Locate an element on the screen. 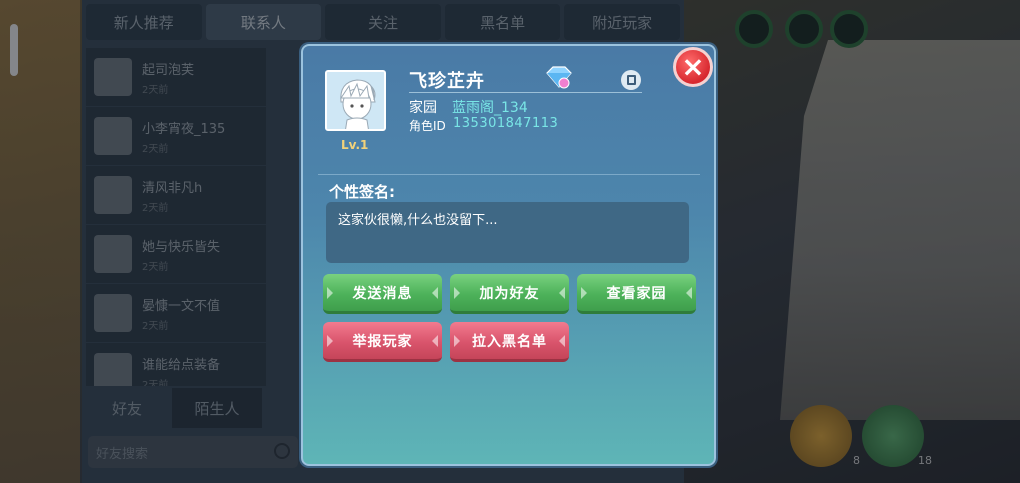  view-home-button: 查看家园 is located at coordinates (636, 294).